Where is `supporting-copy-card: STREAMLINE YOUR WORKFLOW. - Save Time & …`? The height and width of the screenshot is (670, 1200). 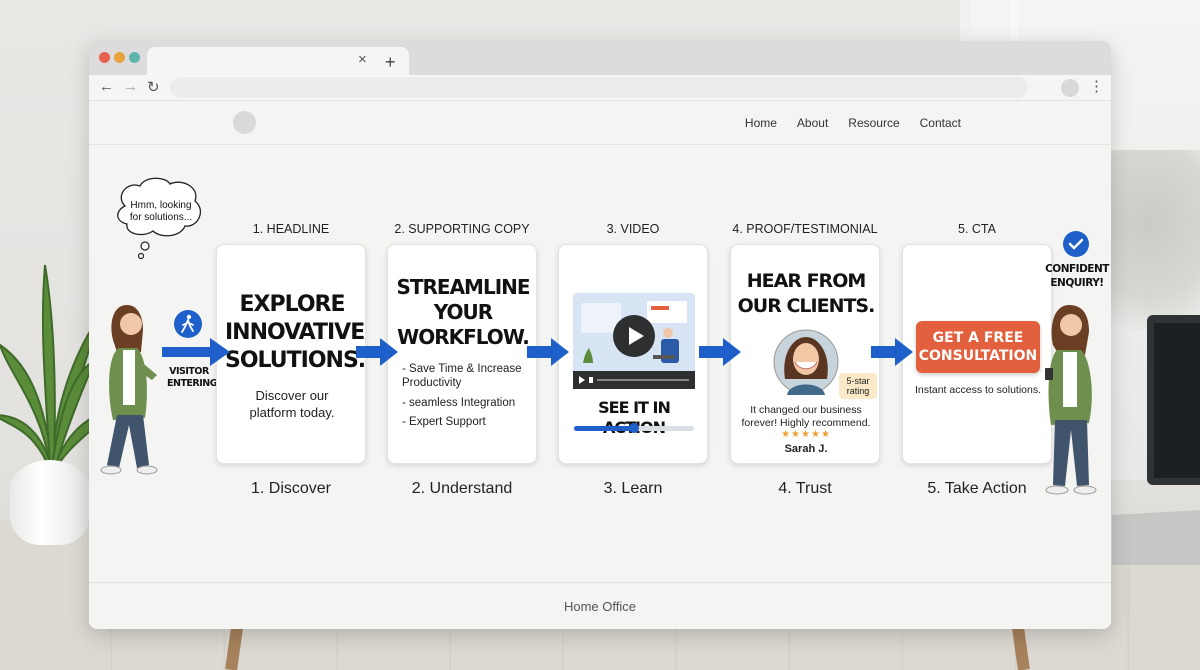
supporting-copy-card: STREAMLINE YOUR WORKFLOW. - Save Time & … is located at coordinates (462, 354).